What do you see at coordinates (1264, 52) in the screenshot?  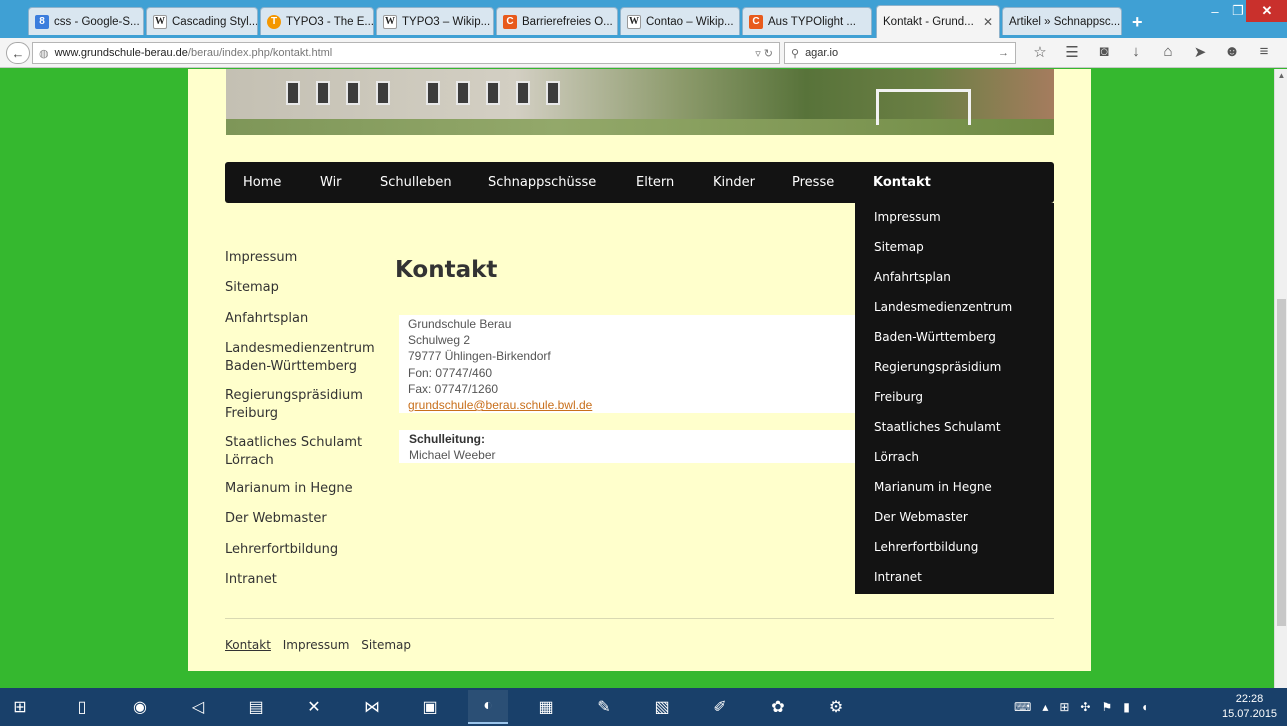 I see `menu-icon: ≡` at bounding box center [1264, 52].